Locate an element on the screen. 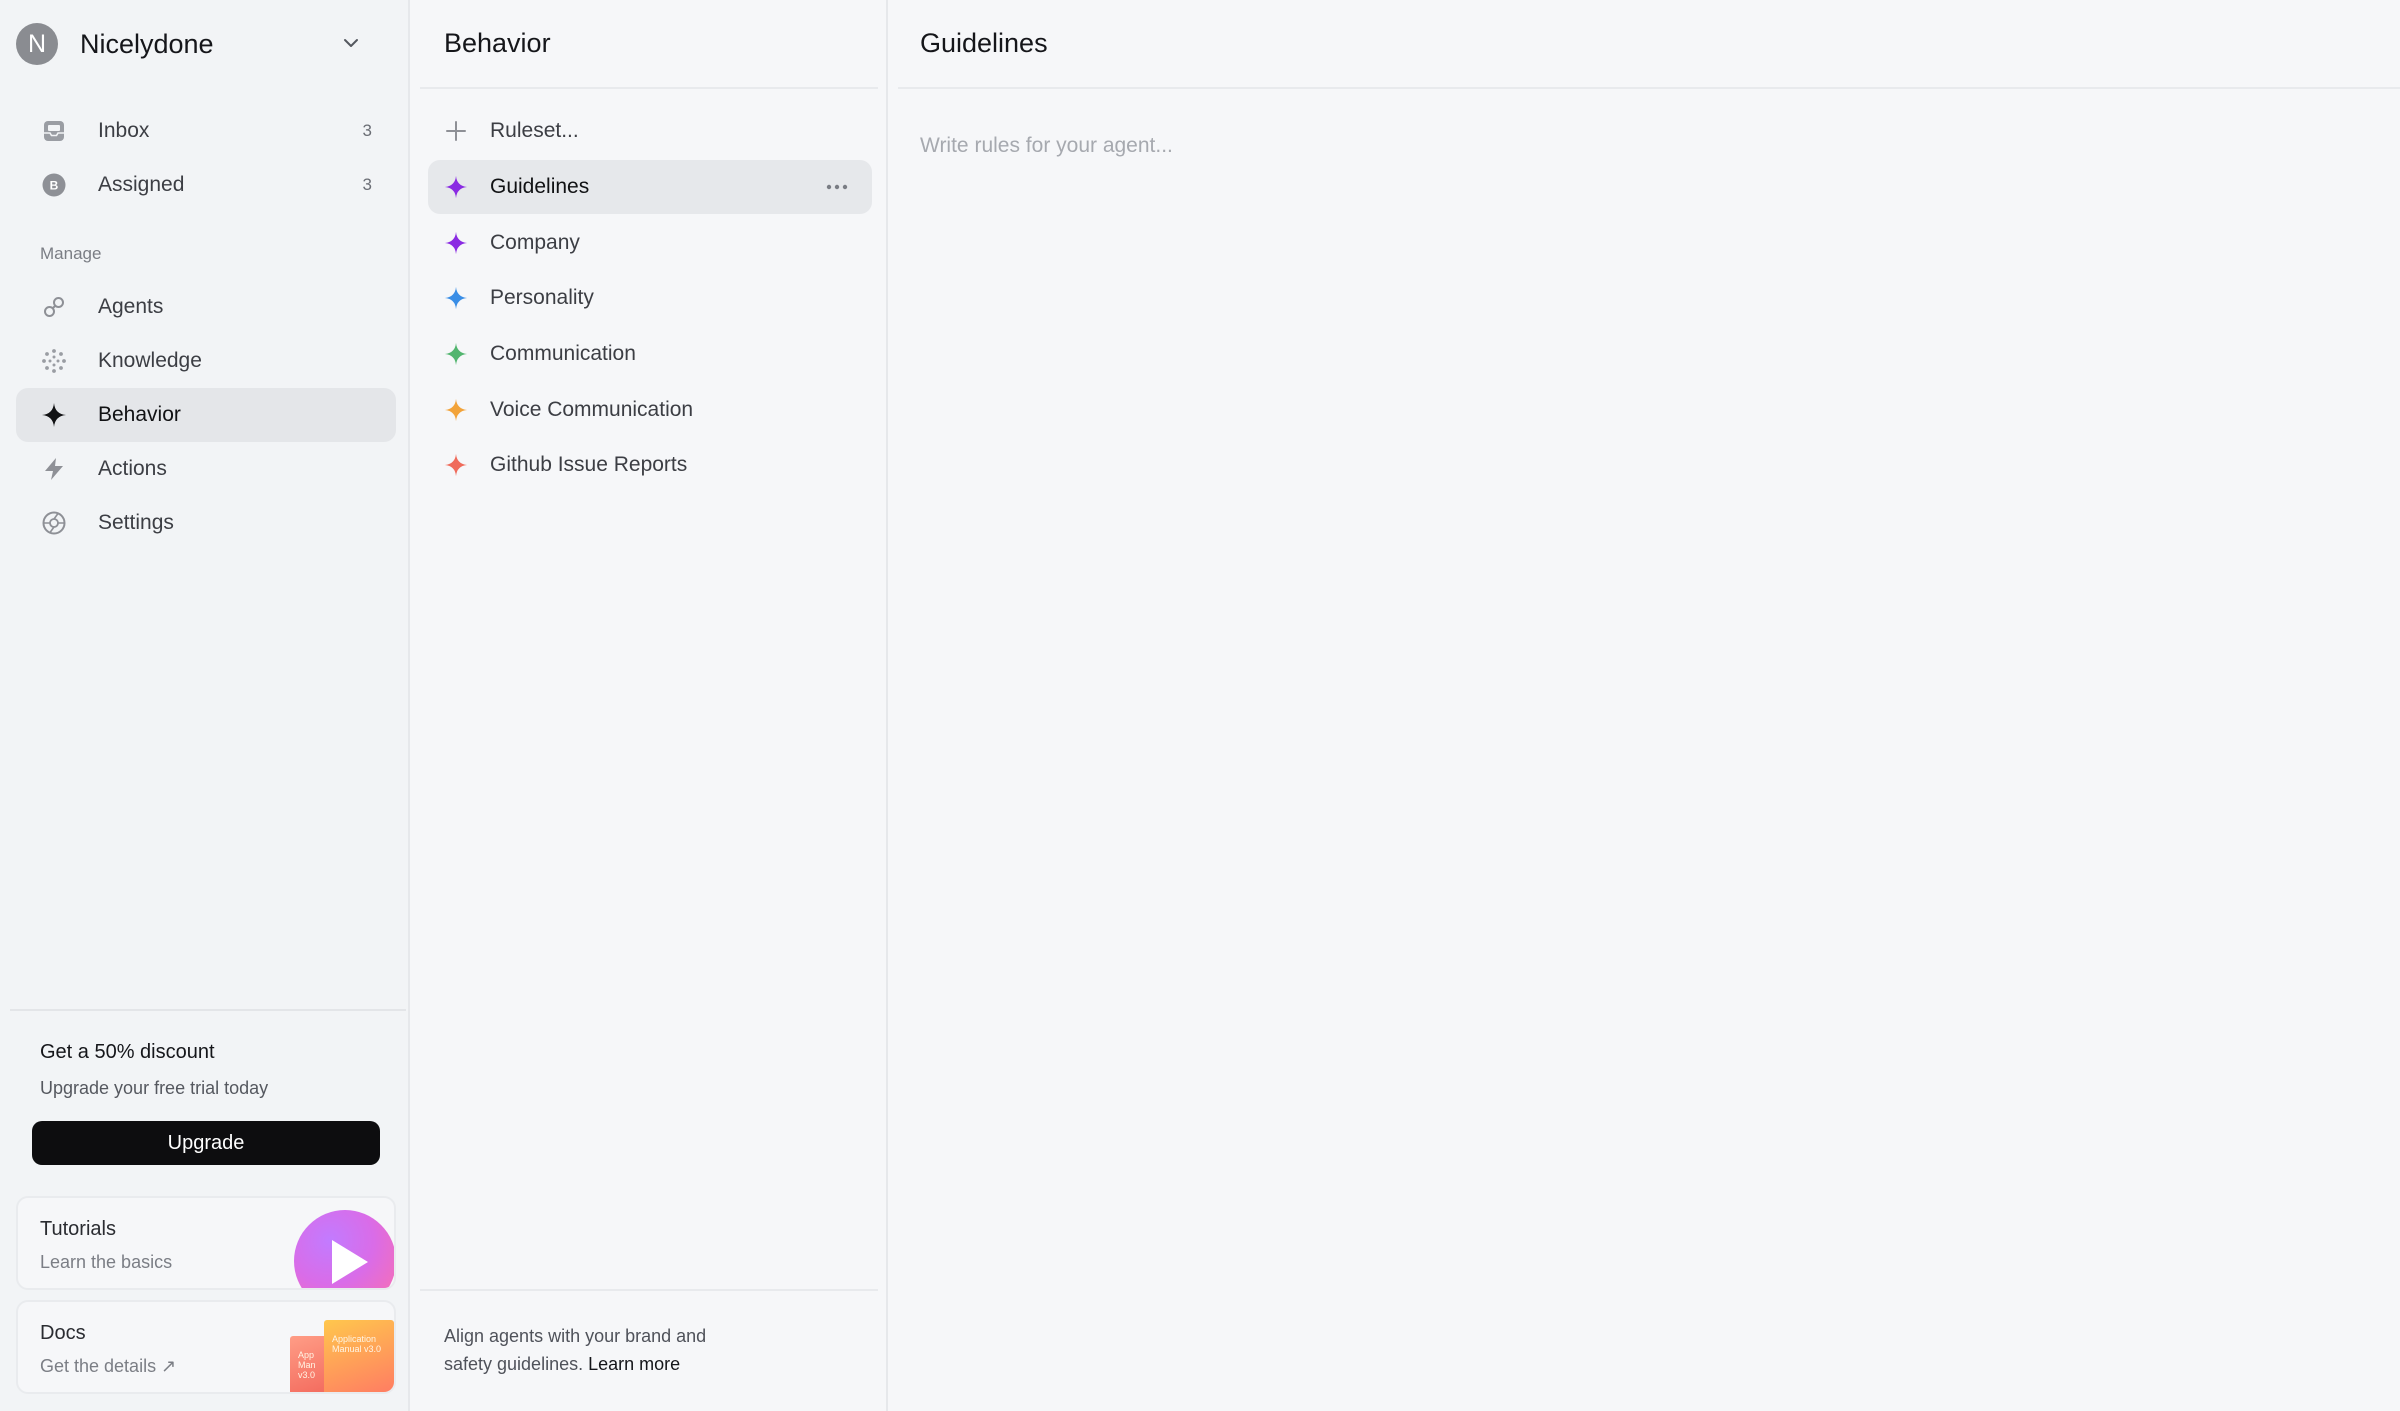  docs-title: Docs is located at coordinates (63, 1333).